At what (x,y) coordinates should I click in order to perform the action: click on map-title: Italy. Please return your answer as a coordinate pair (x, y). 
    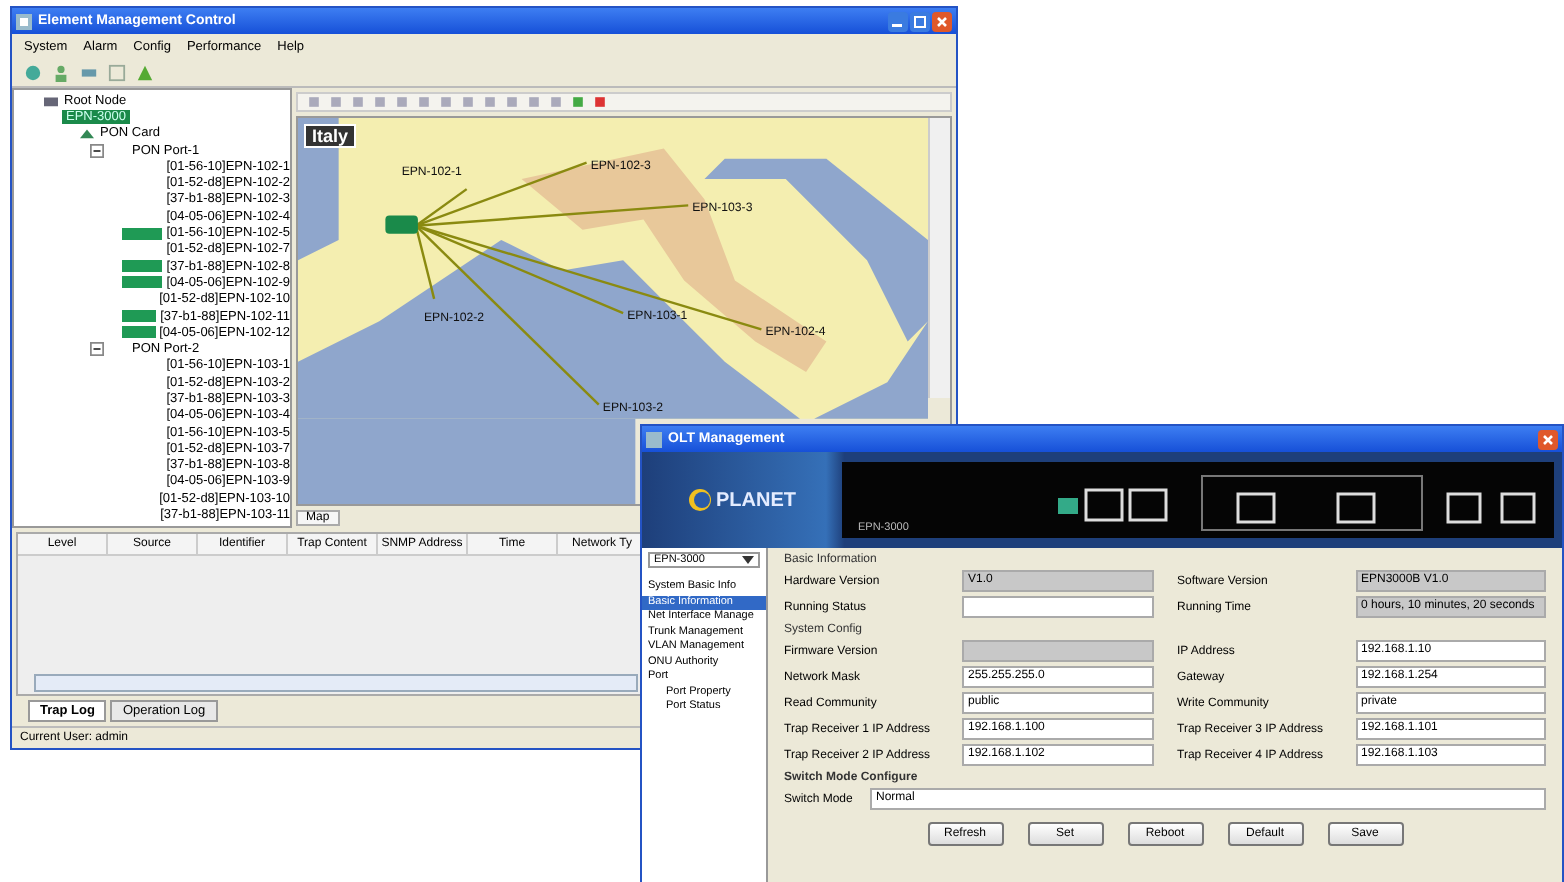
    Looking at the image, I should click on (330, 136).